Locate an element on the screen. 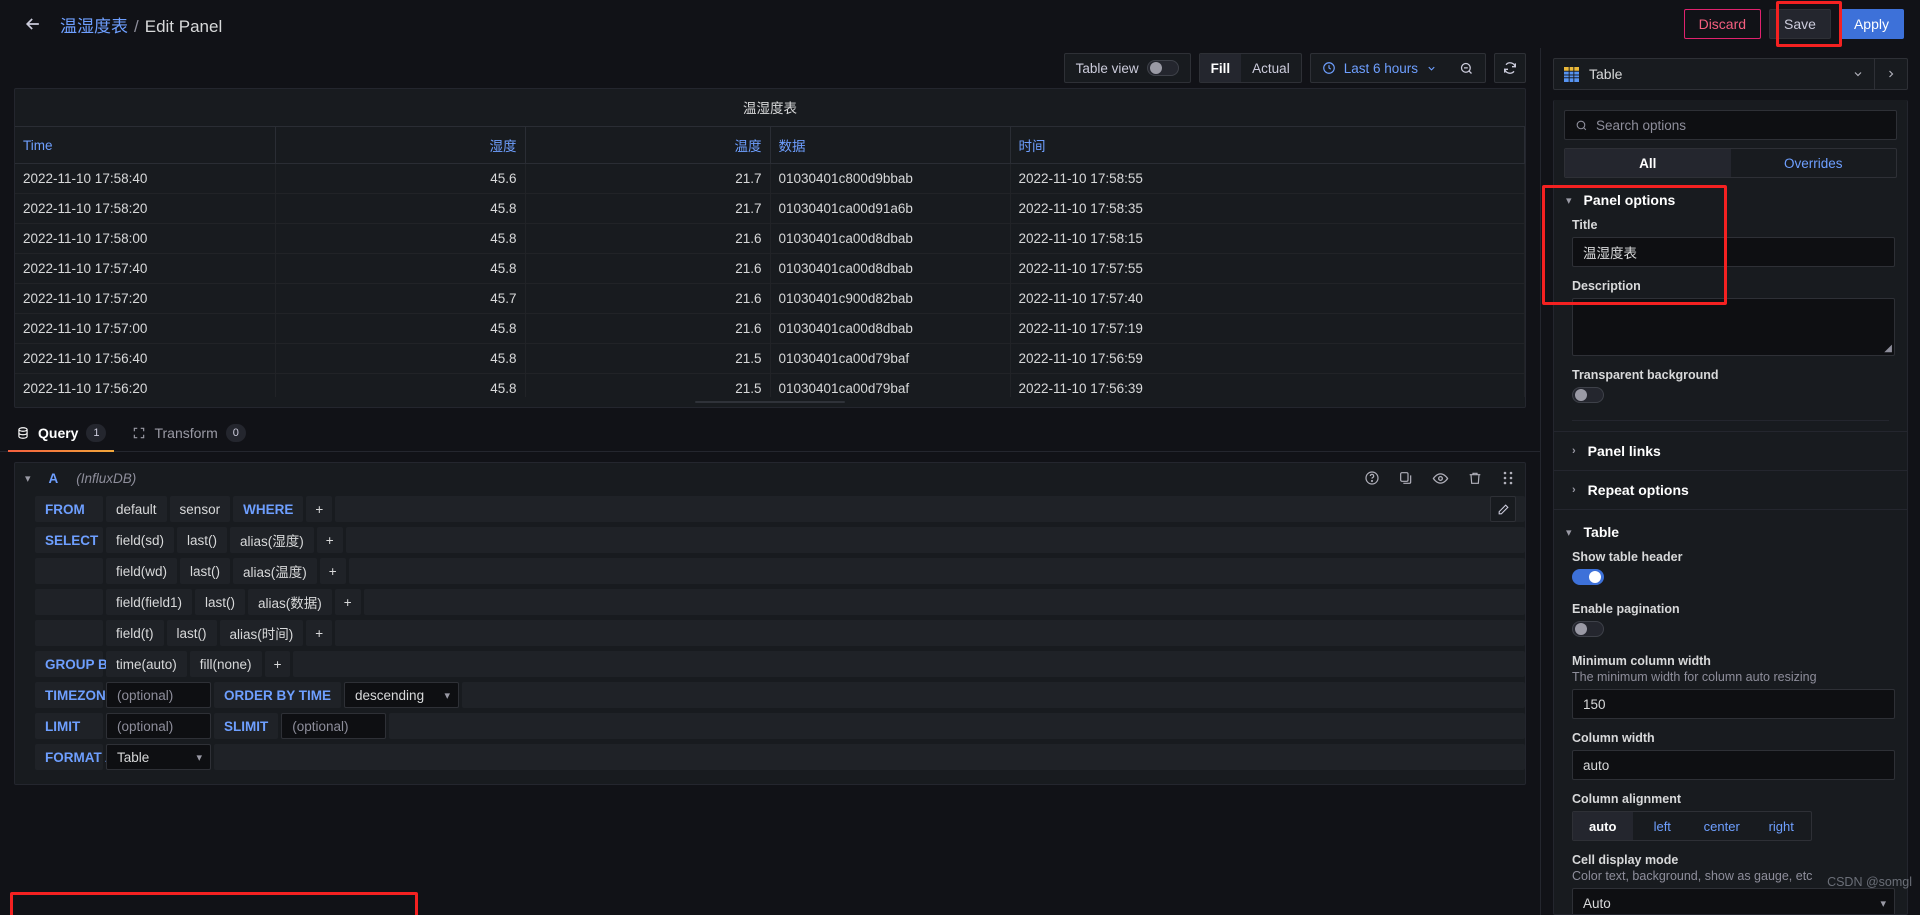  table-cell: 21.6 is located at coordinates (648, 238).